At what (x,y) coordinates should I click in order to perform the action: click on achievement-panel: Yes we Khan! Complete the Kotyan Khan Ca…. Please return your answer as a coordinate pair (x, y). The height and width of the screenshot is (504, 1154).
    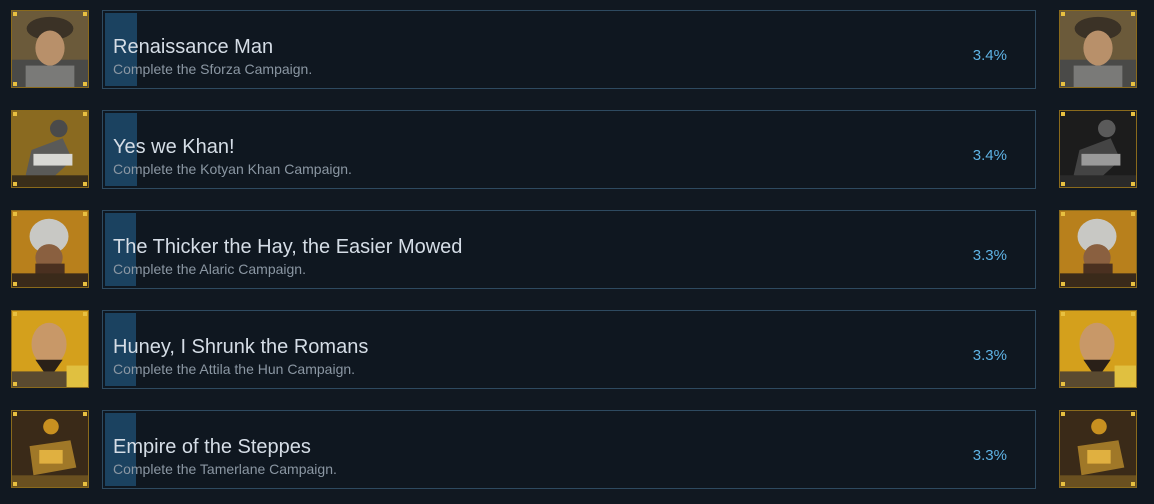
    Looking at the image, I should click on (569, 149).